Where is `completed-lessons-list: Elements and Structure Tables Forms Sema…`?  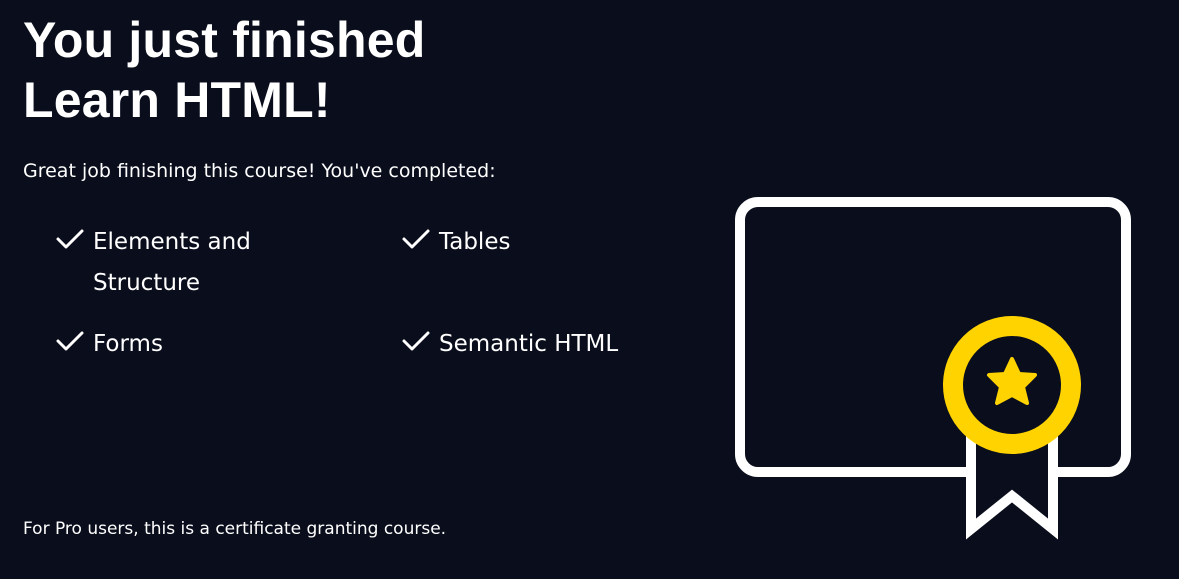 completed-lessons-list: Elements and Structure Tables Forms Sema… is located at coordinates (360, 293).